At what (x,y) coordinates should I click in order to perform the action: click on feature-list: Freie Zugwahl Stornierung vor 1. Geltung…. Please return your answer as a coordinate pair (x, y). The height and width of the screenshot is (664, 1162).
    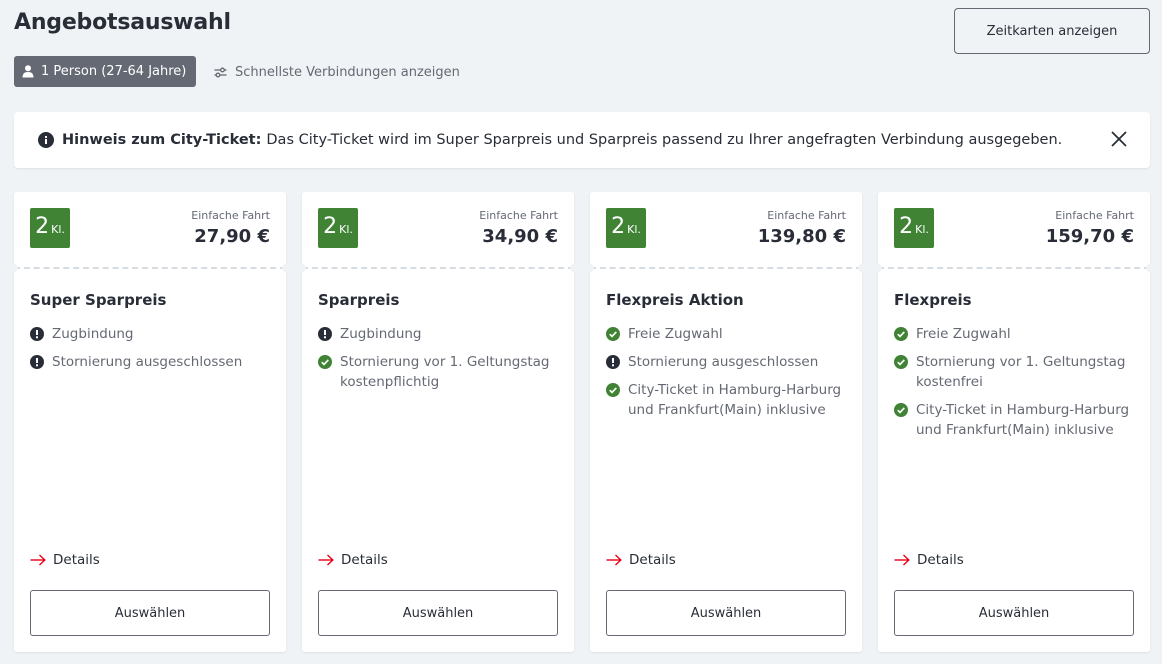
    Looking at the image, I should click on (1014, 386).